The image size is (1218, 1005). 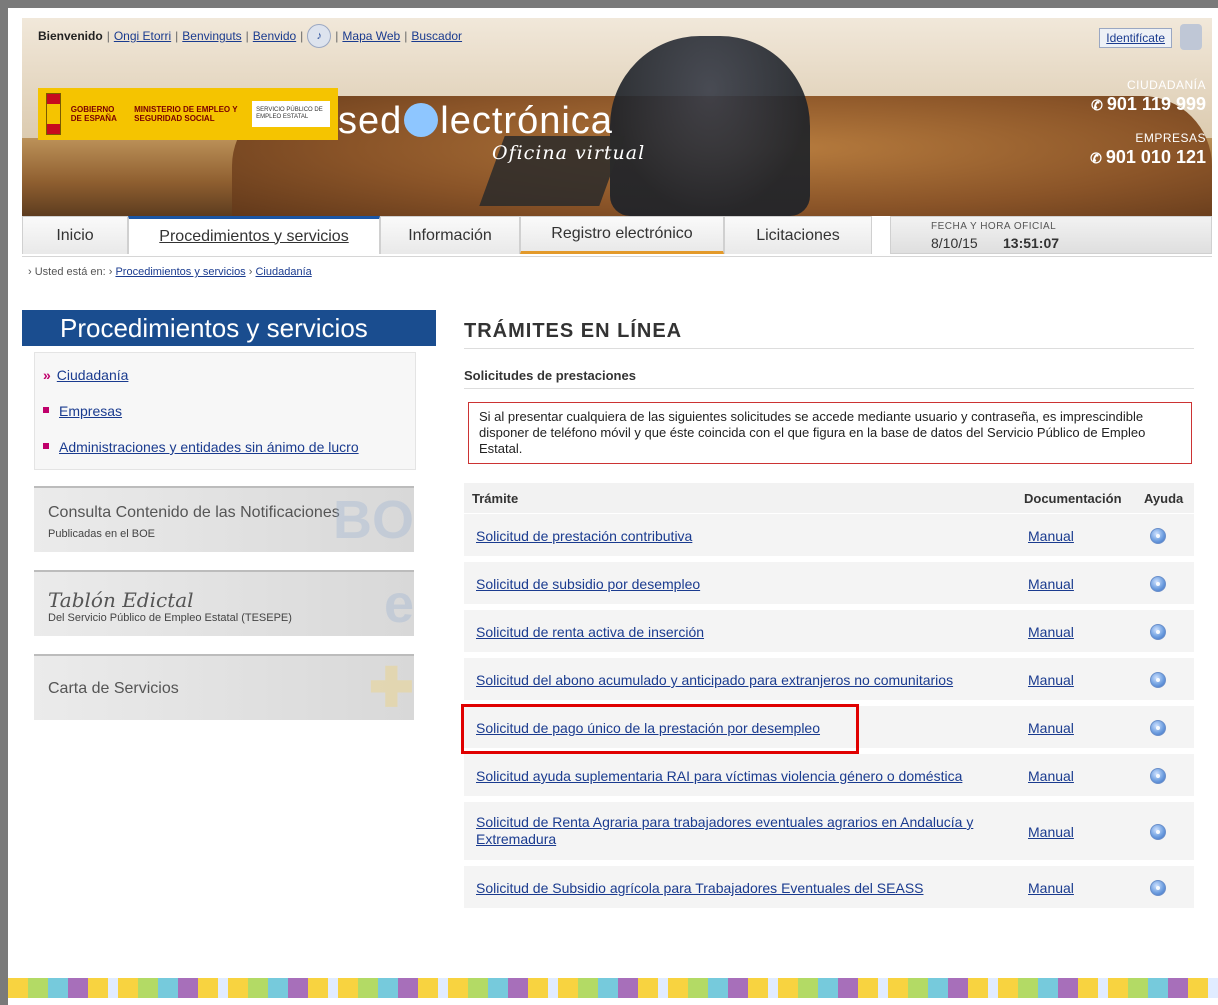 I want to click on panel-title: Tablón Edictal, so click(x=121, y=600).